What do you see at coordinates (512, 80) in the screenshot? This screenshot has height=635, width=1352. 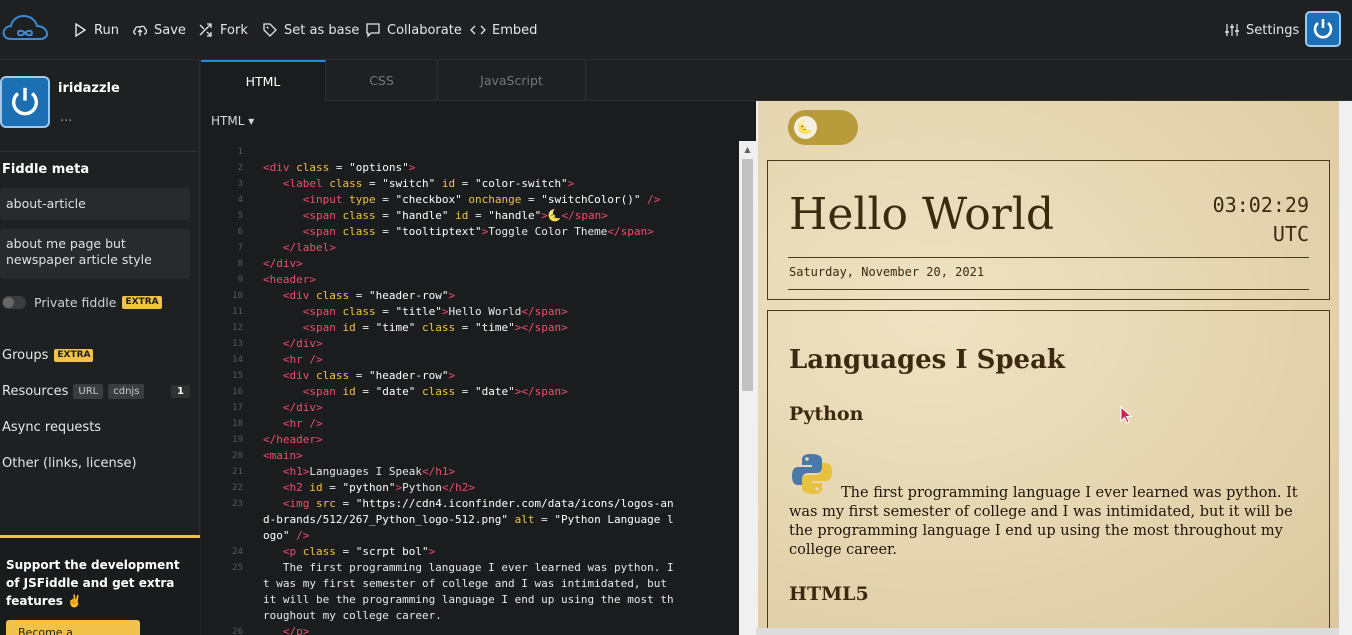 I see `tab-javascript: JavaScript` at bounding box center [512, 80].